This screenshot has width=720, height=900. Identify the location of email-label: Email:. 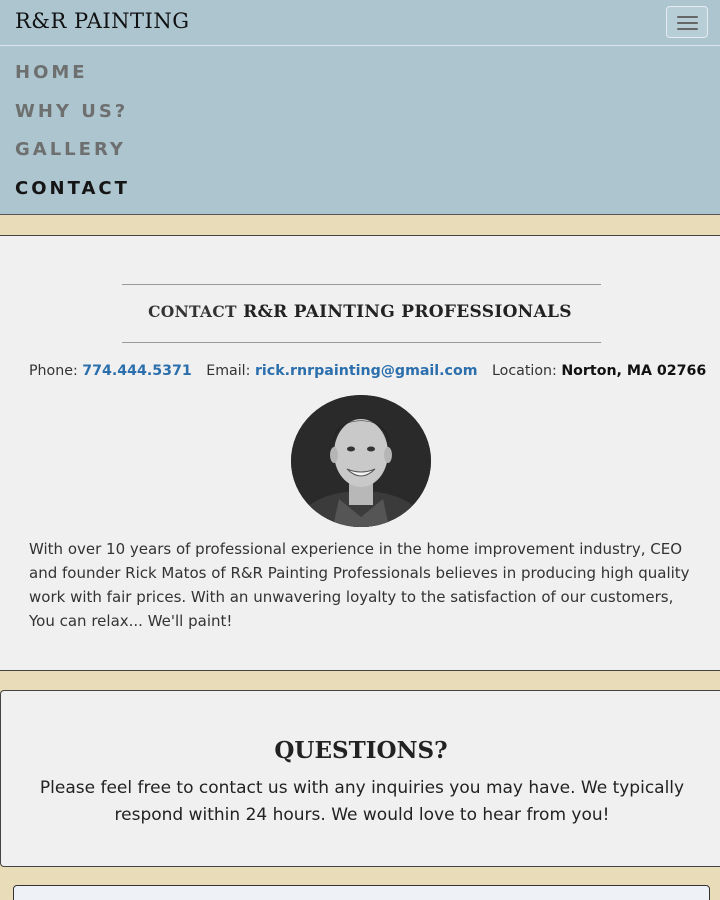
(228, 371).